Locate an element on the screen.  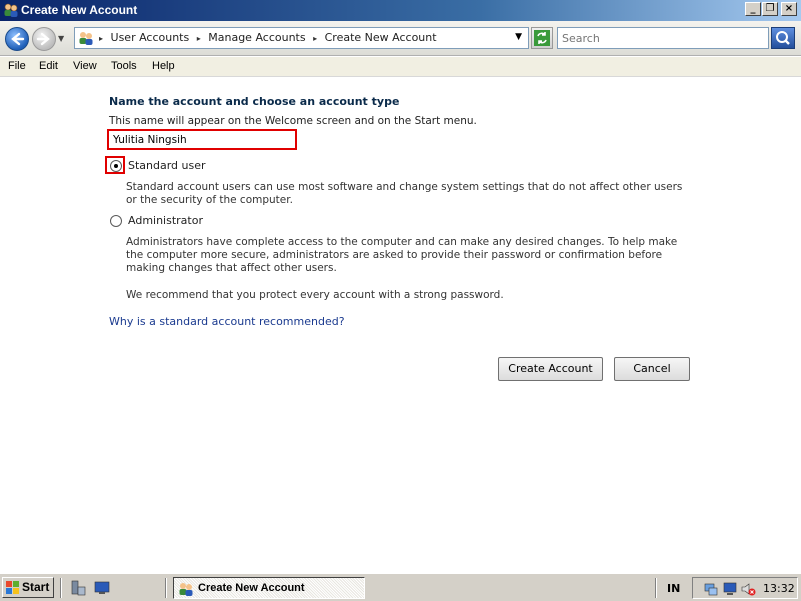
search-input is located at coordinates (663, 38).